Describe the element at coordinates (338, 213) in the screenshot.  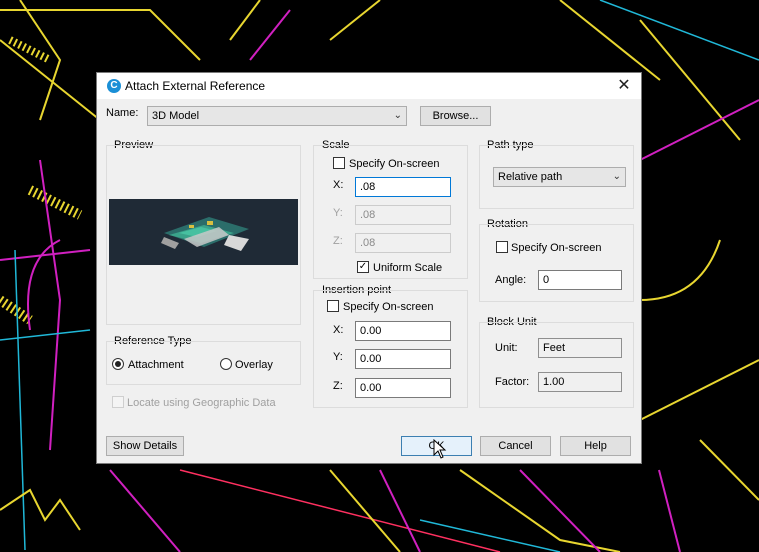
I see `scale-y-label: Y:` at that location.